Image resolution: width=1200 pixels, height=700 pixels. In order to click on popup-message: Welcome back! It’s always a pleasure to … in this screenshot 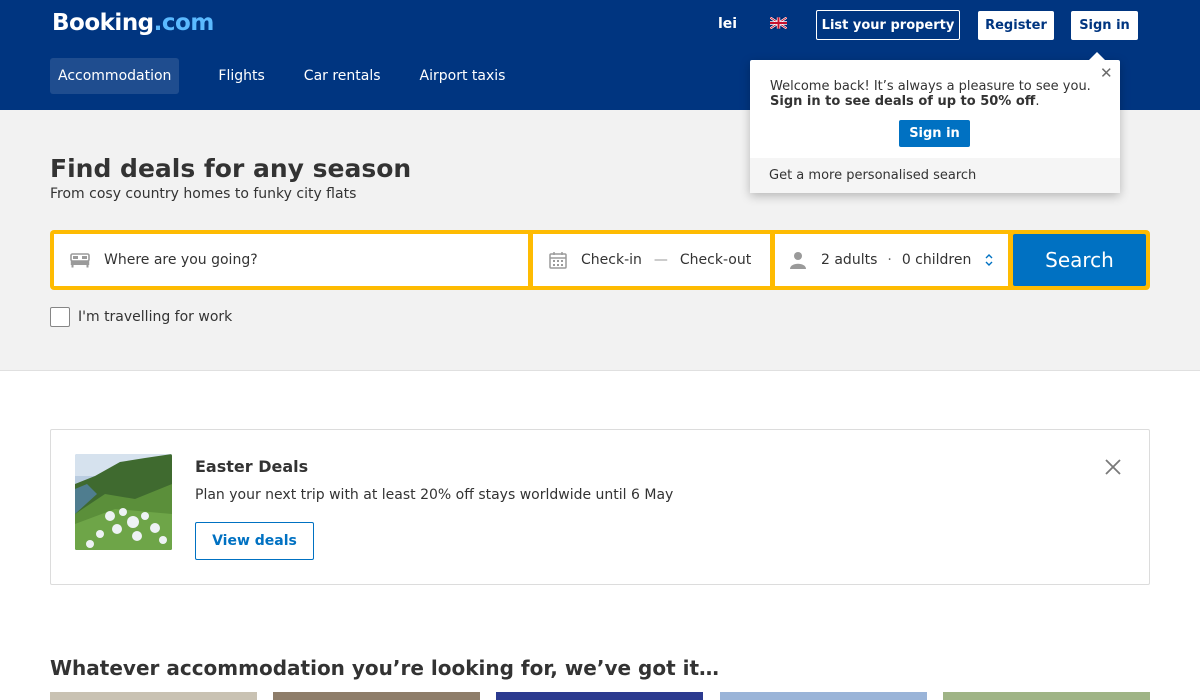, I will do `click(930, 94)`.